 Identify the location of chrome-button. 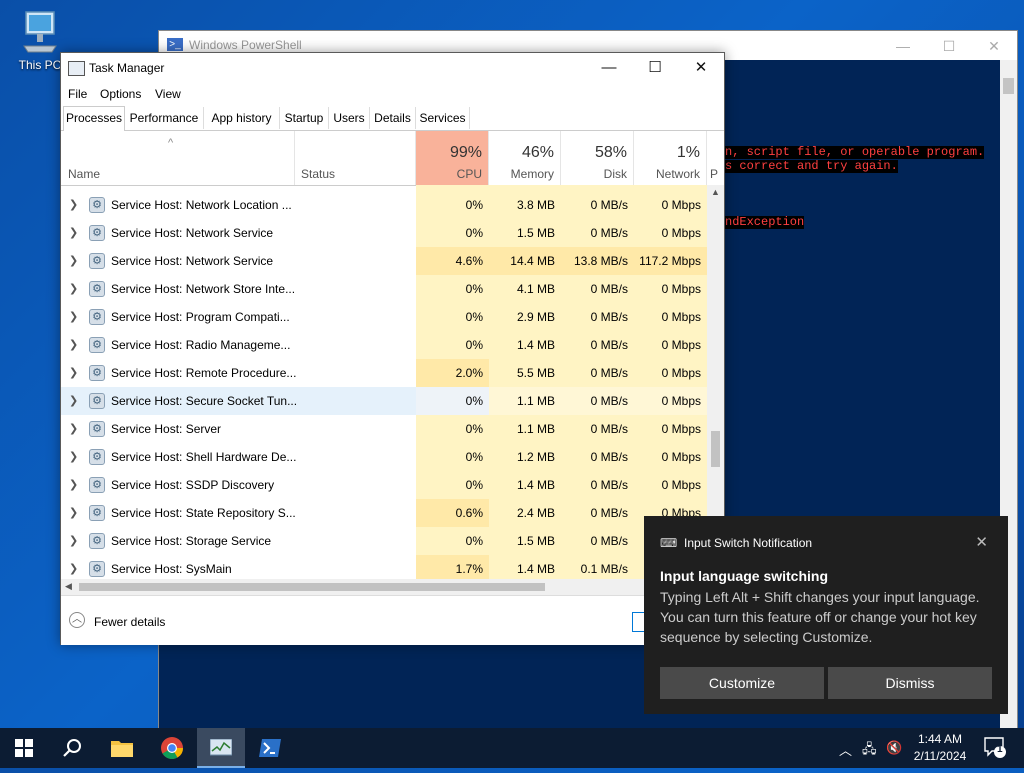
(172, 748).